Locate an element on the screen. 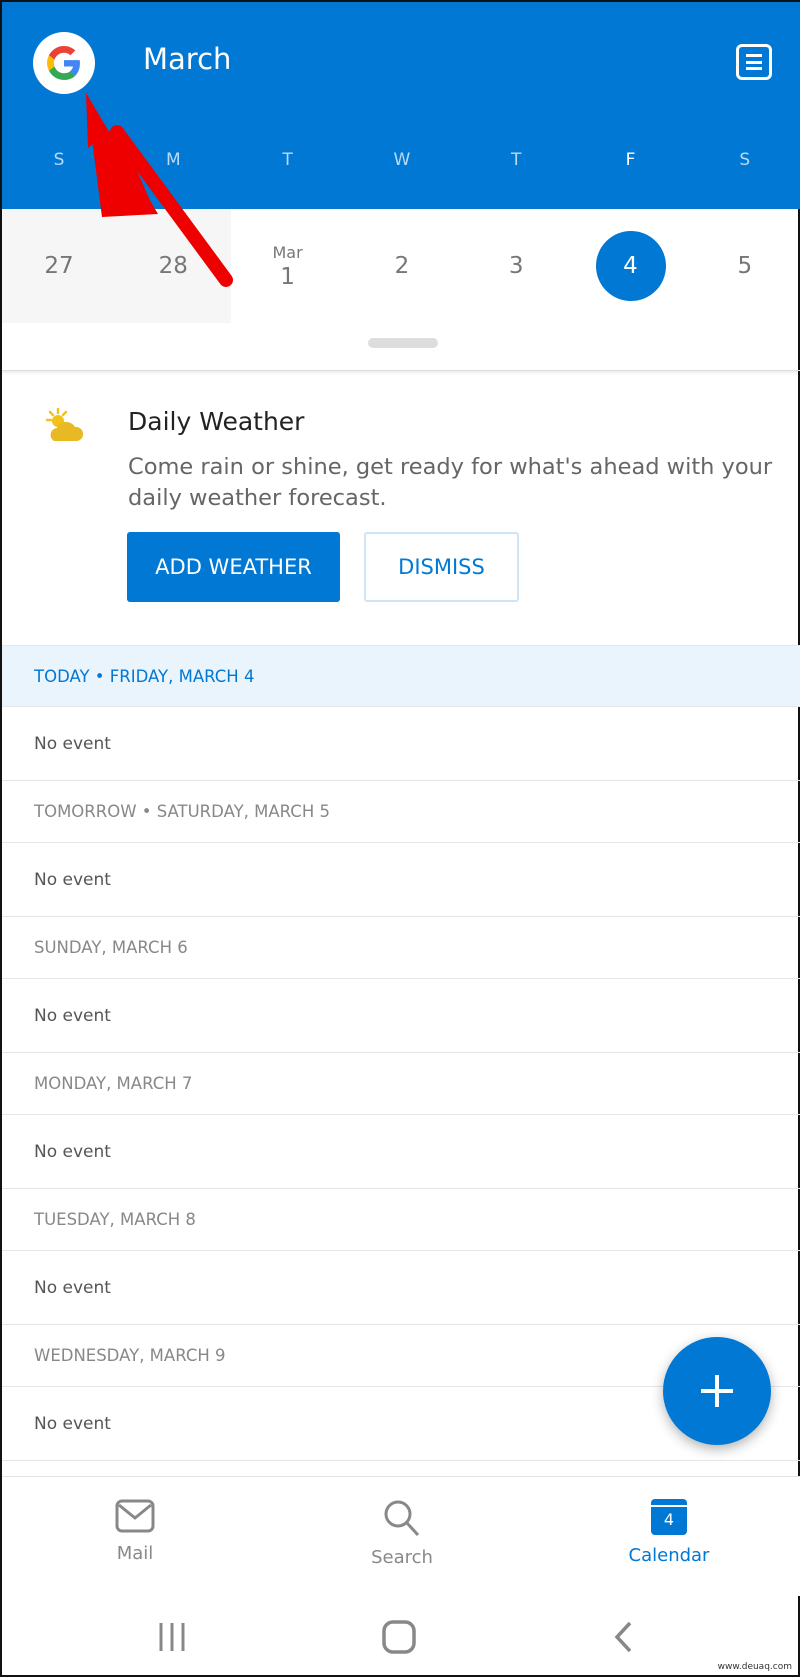 The image size is (800, 1679). mail-icon is located at coordinates (135, 1516).